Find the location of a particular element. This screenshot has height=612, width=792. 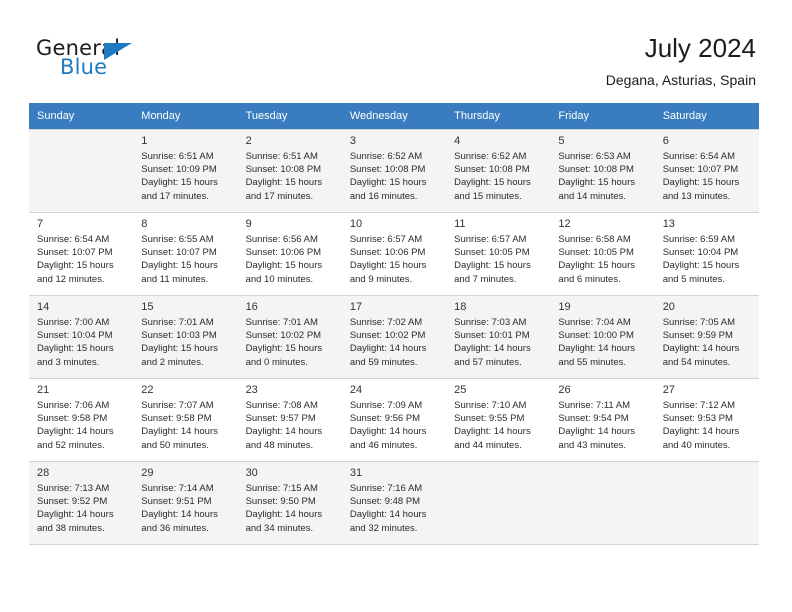

weekday-header-monday: Monday is located at coordinates (185, 116).